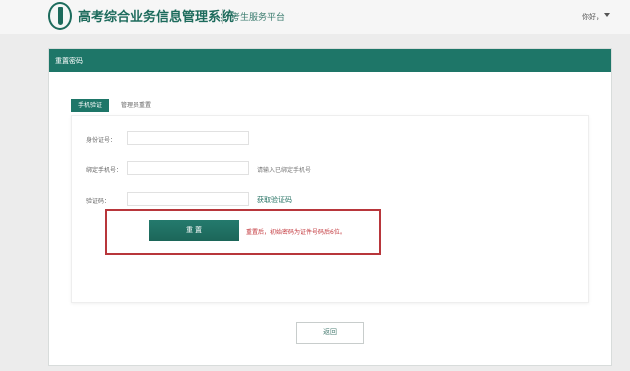 This screenshot has height=371, width=630. What do you see at coordinates (60, 16) in the screenshot?
I see `logo-emblem-icon` at bounding box center [60, 16].